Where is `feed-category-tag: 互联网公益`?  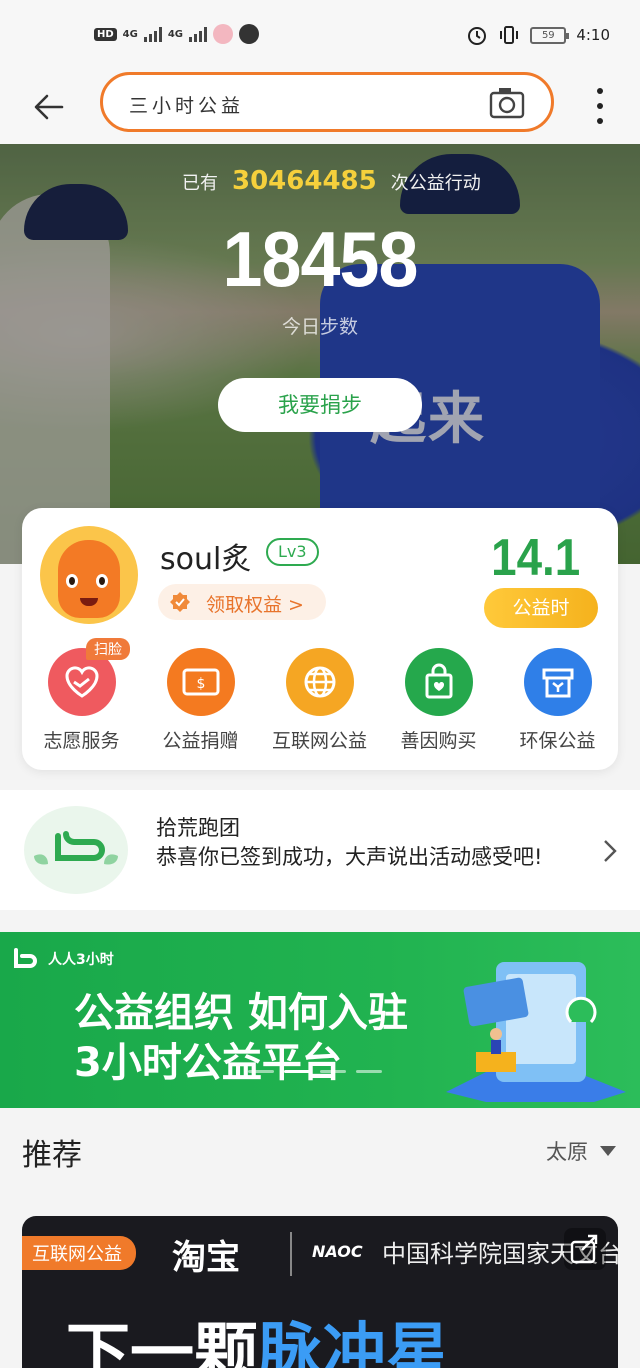
feed-category-tag: 互联网公益 is located at coordinates (79, 1253).